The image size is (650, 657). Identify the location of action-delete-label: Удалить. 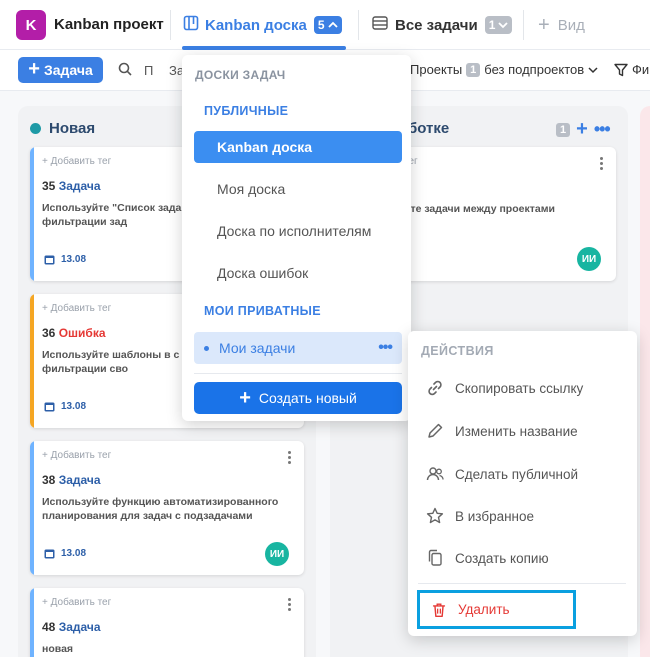
(484, 609).